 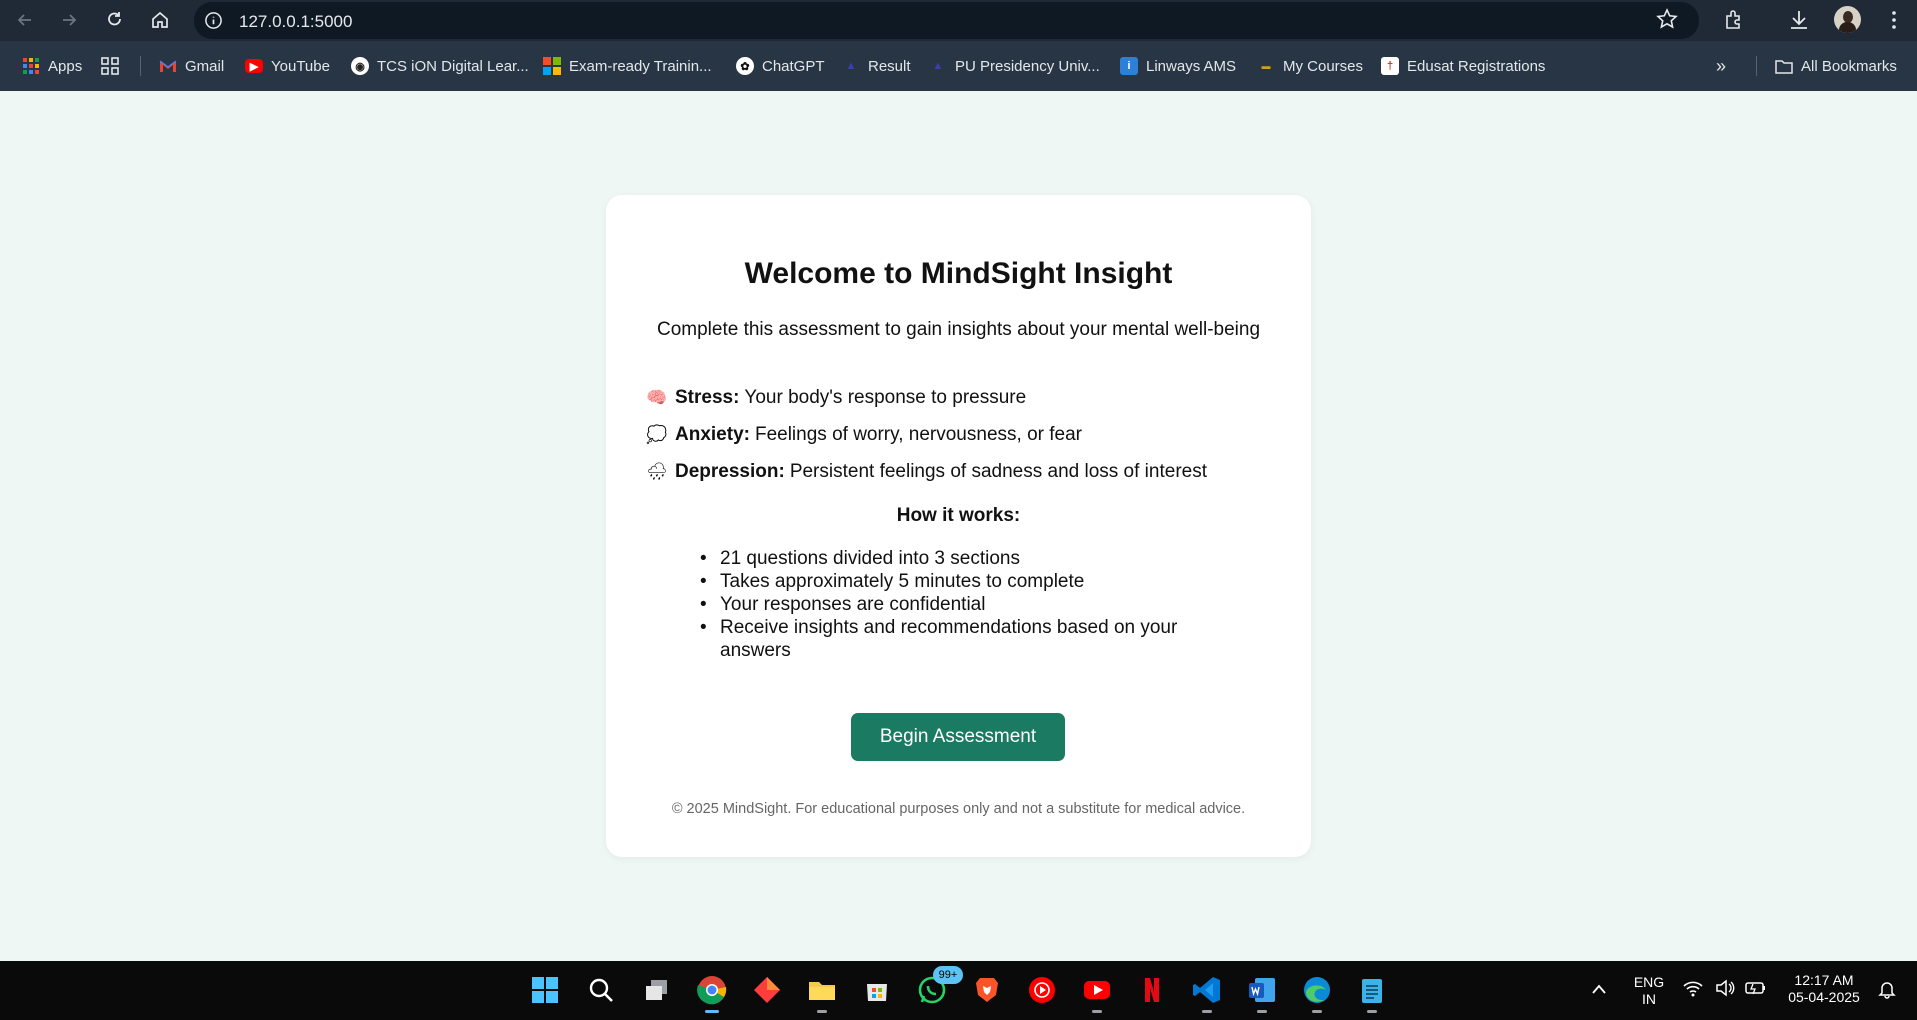 What do you see at coordinates (1152, 990) in the screenshot?
I see `taskbar-netflix` at bounding box center [1152, 990].